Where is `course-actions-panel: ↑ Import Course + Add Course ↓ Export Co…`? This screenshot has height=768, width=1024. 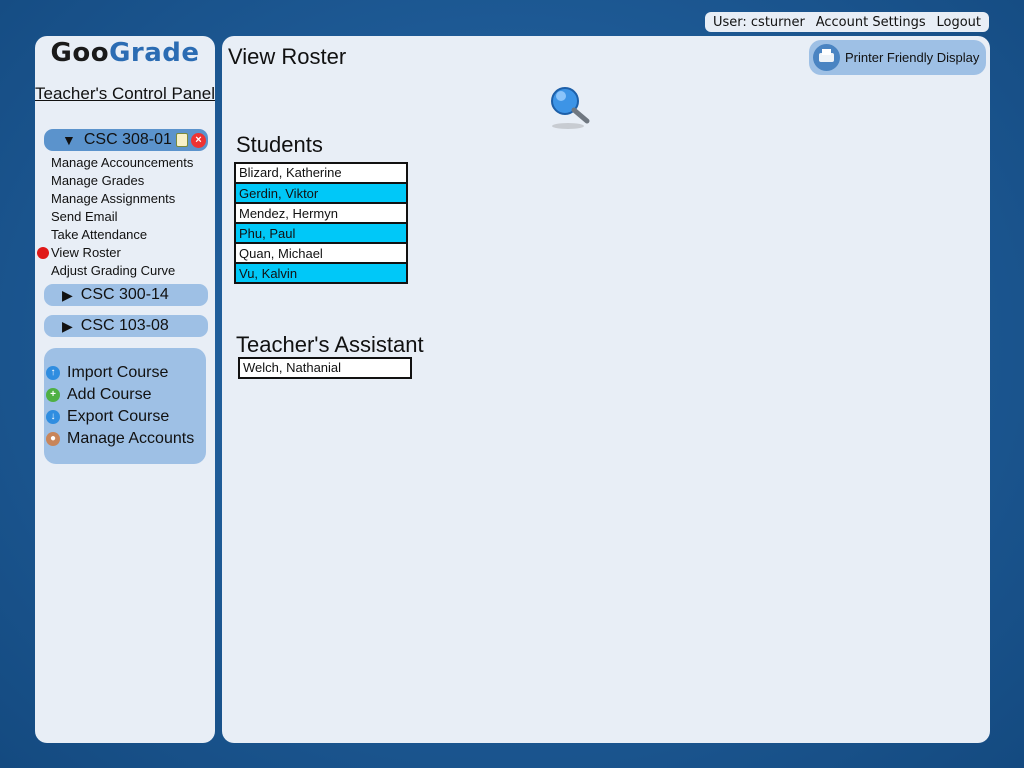
course-actions-panel: ↑ Import Course + Add Course ↓ Export Co… is located at coordinates (125, 406).